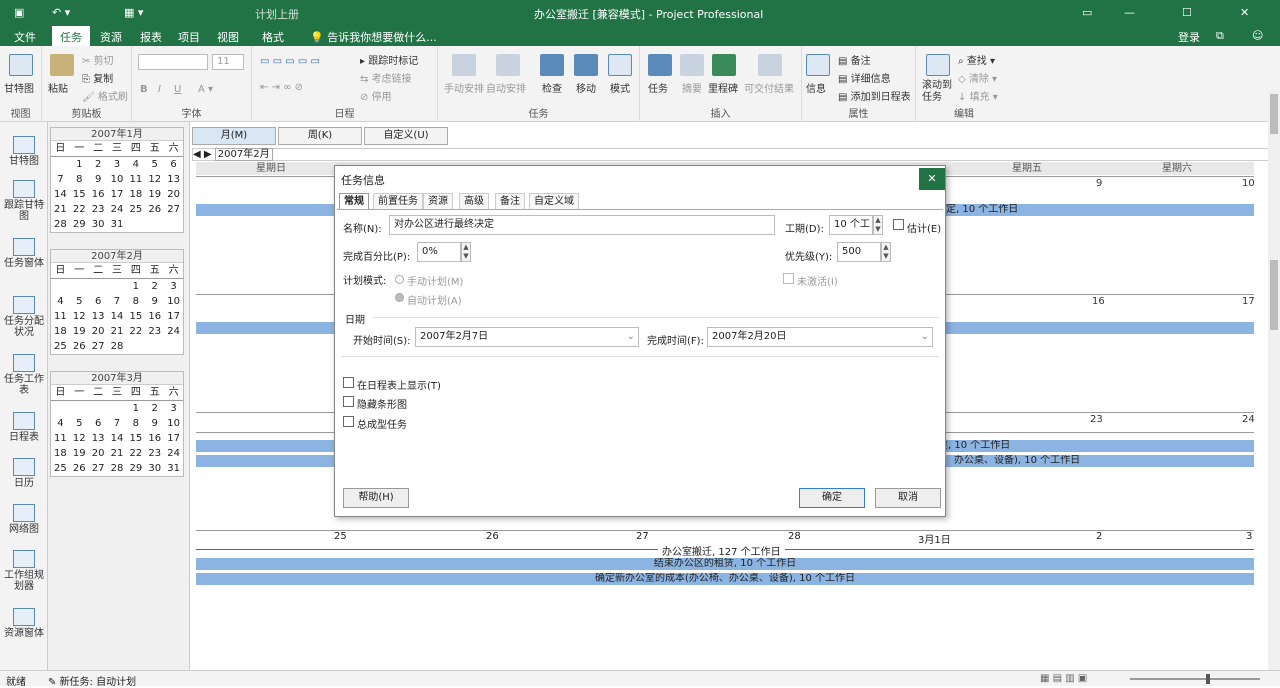 The image size is (1280, 688). What do you see at coordinates (61, 12) in the screenshot?
I see `undo-icon: ↶ ▾` at bounding box center [61, 12].